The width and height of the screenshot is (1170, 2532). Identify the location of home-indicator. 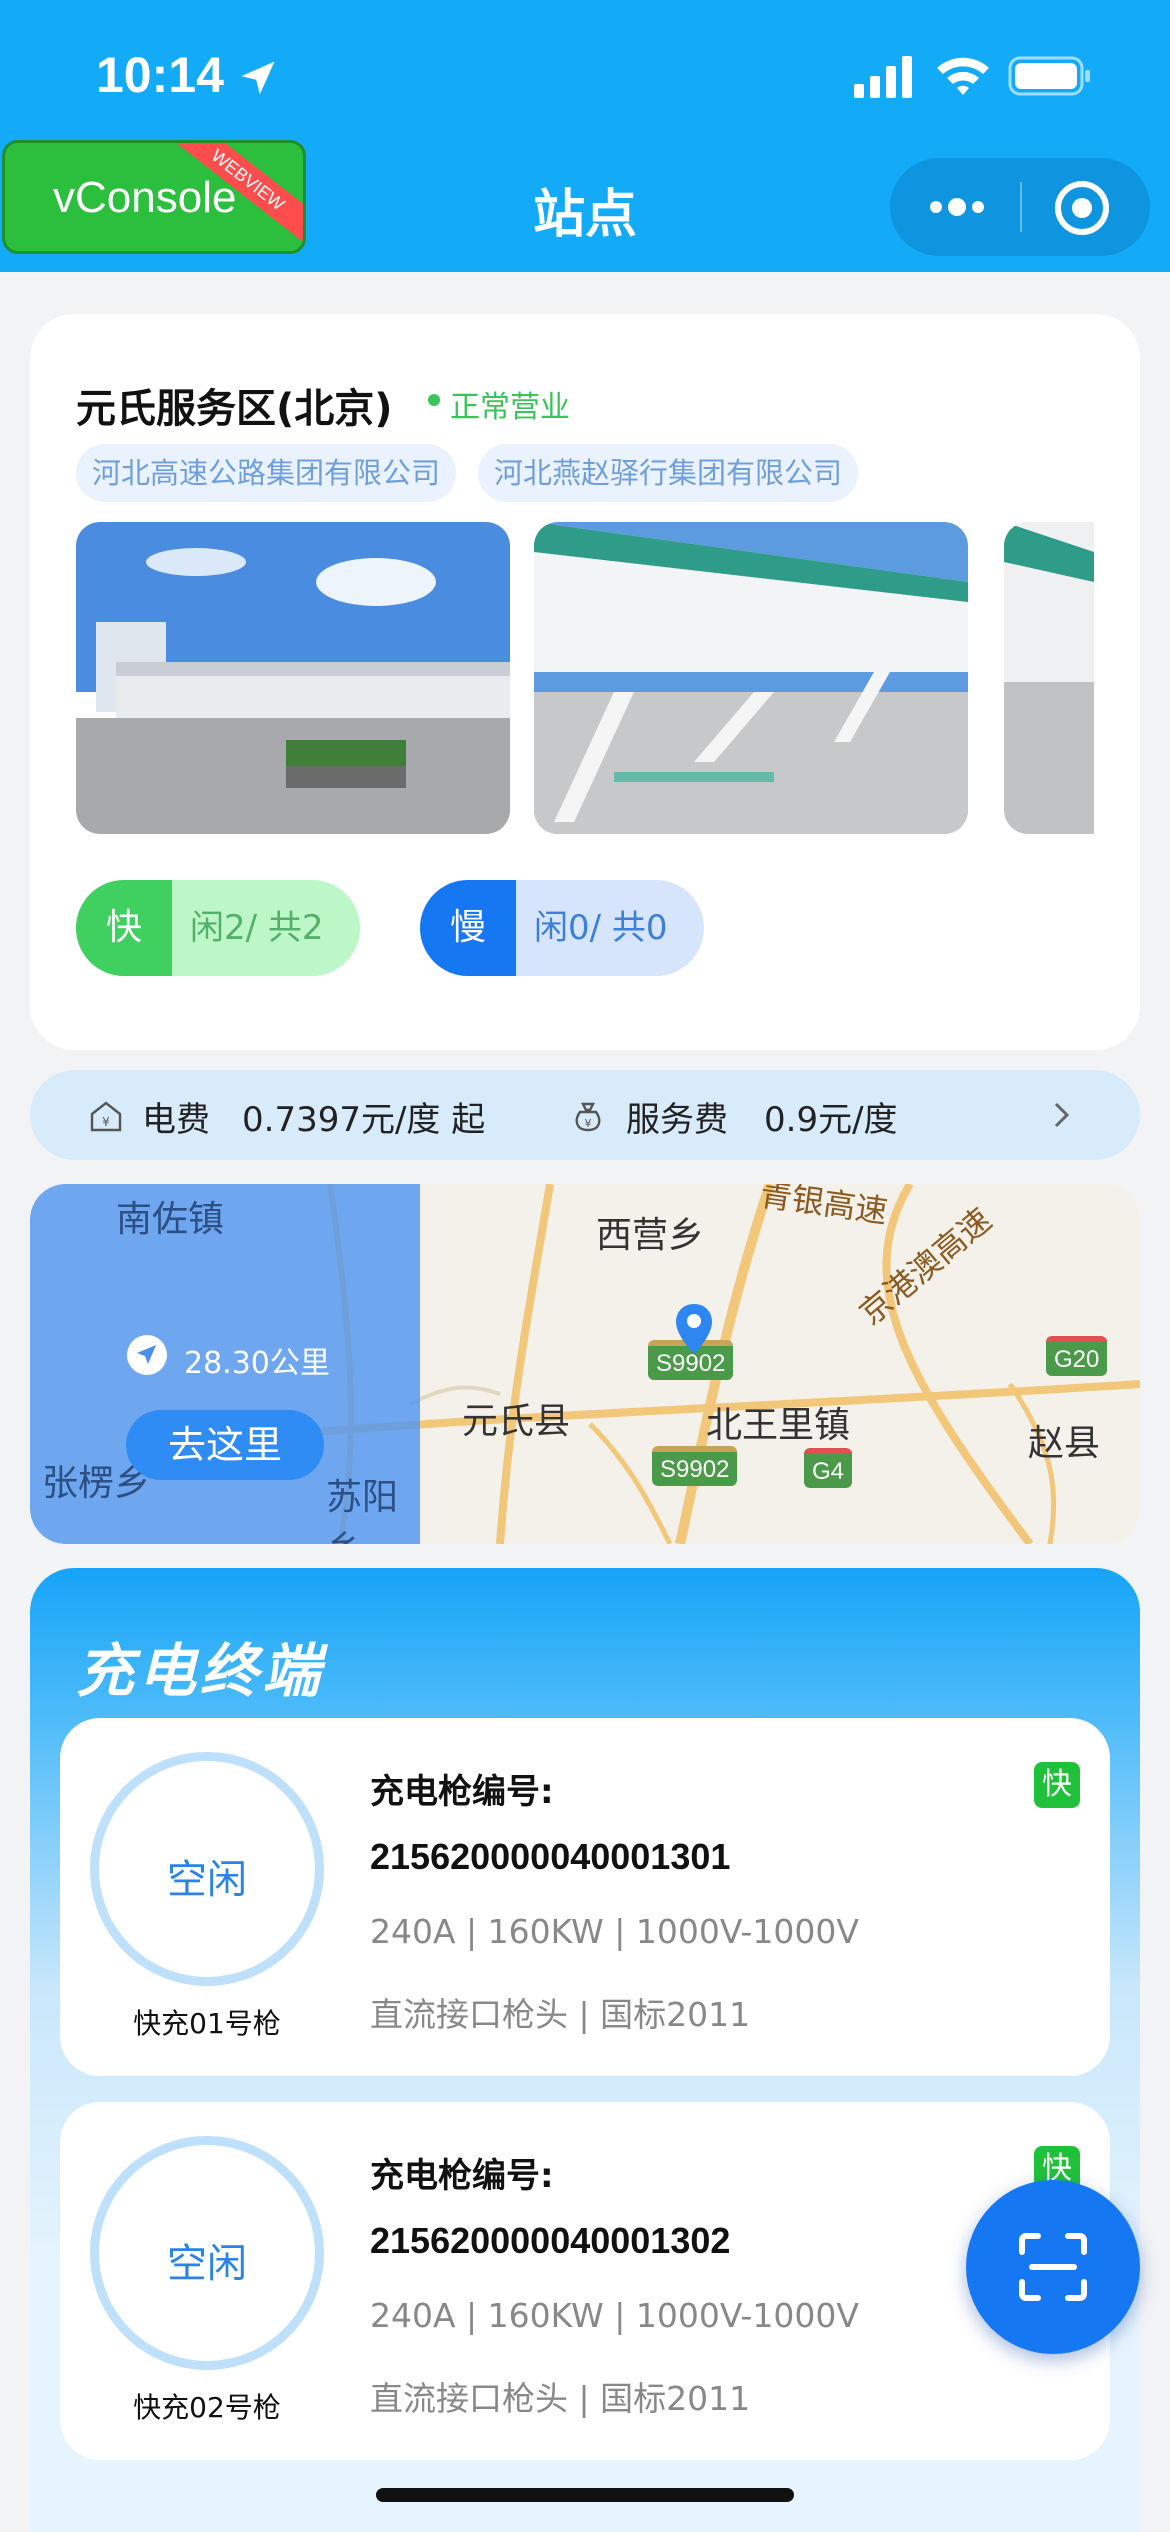
(585, 2495).